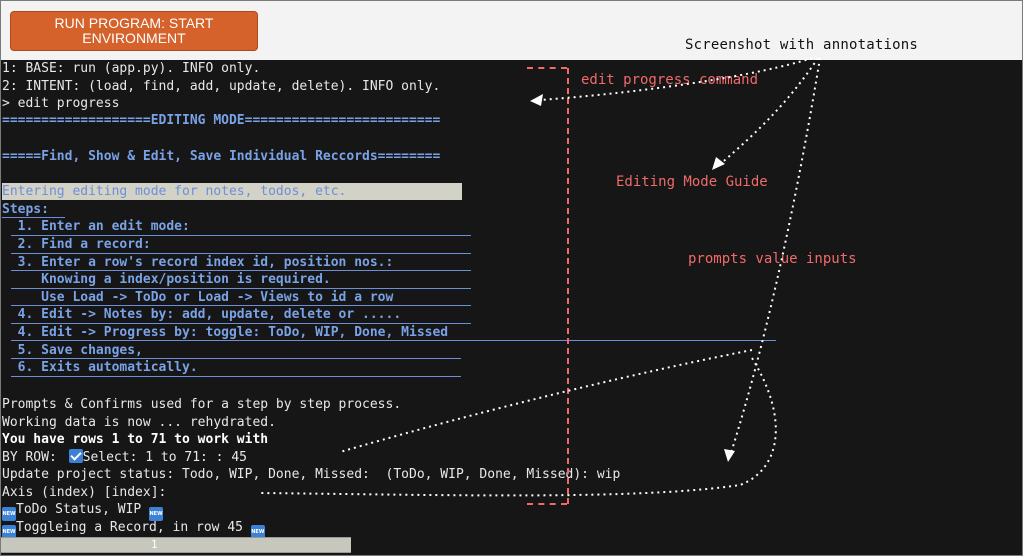  Describe the element at coordinates (139, 422) in the screenshot. I see `console-line: Working data is now ... rehydrated.` at that location.